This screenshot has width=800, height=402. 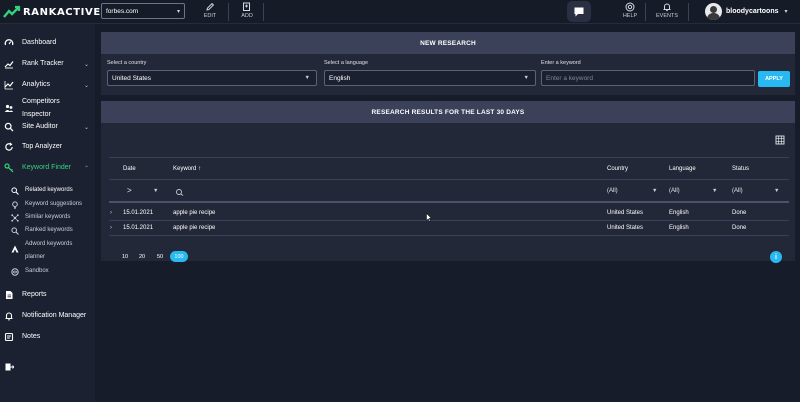 I want to click on row-date: 15.01.2021, so click(x=138, y=228).